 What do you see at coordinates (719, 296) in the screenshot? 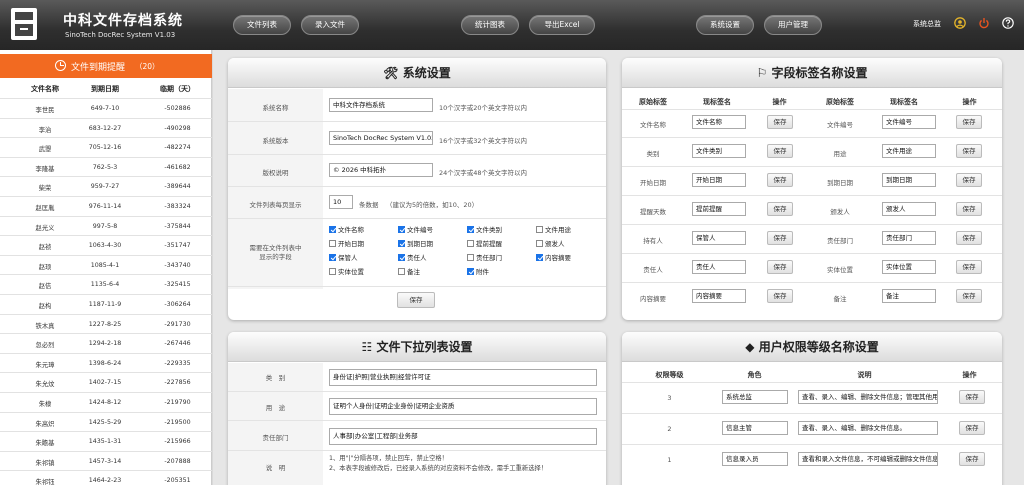
I see `current-label-input: 内容摘要` at bounding box center [719, 296].